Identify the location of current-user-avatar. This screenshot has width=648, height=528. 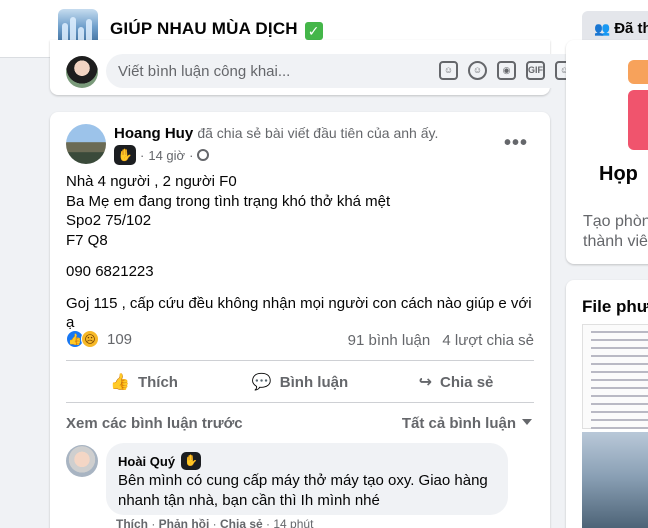
(82, 72).